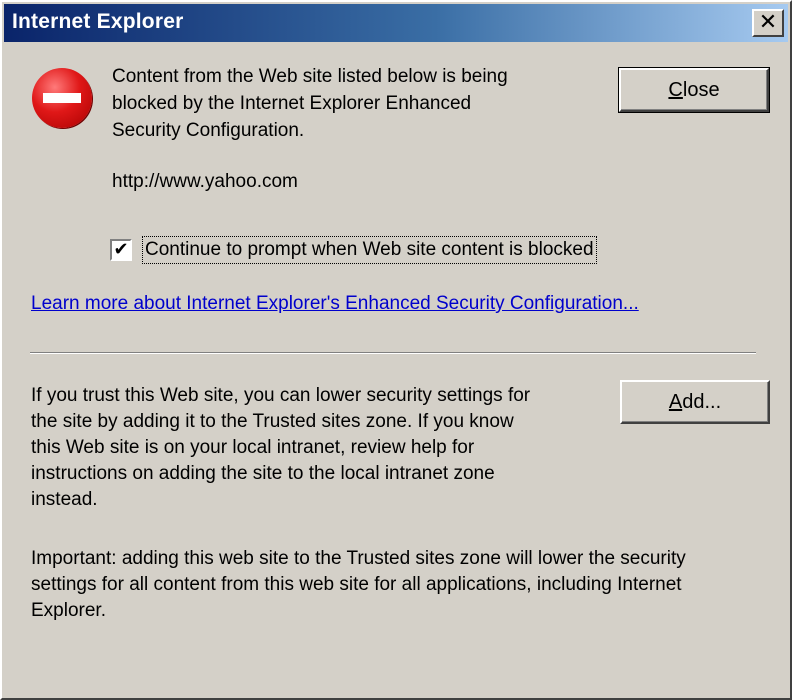 The width and height of the screenshot is (792, 700). What do you see at coordinates (396, 23) in the screenshot?
I see `title-bar: Internet Explorer ✕` at bounding box center [396, 23].